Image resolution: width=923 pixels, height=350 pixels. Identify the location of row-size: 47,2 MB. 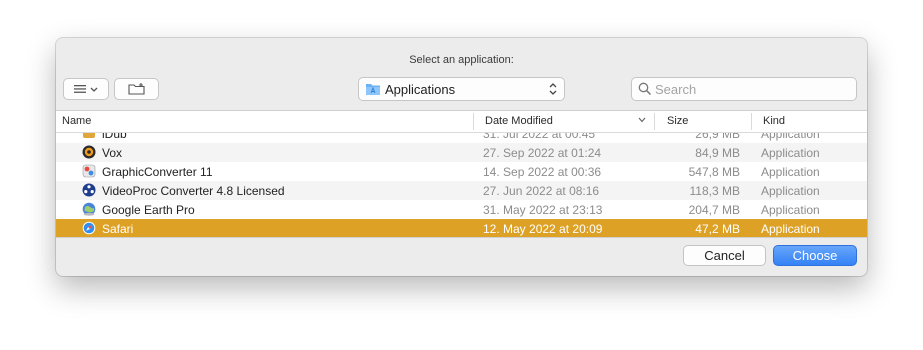
(717, 229).